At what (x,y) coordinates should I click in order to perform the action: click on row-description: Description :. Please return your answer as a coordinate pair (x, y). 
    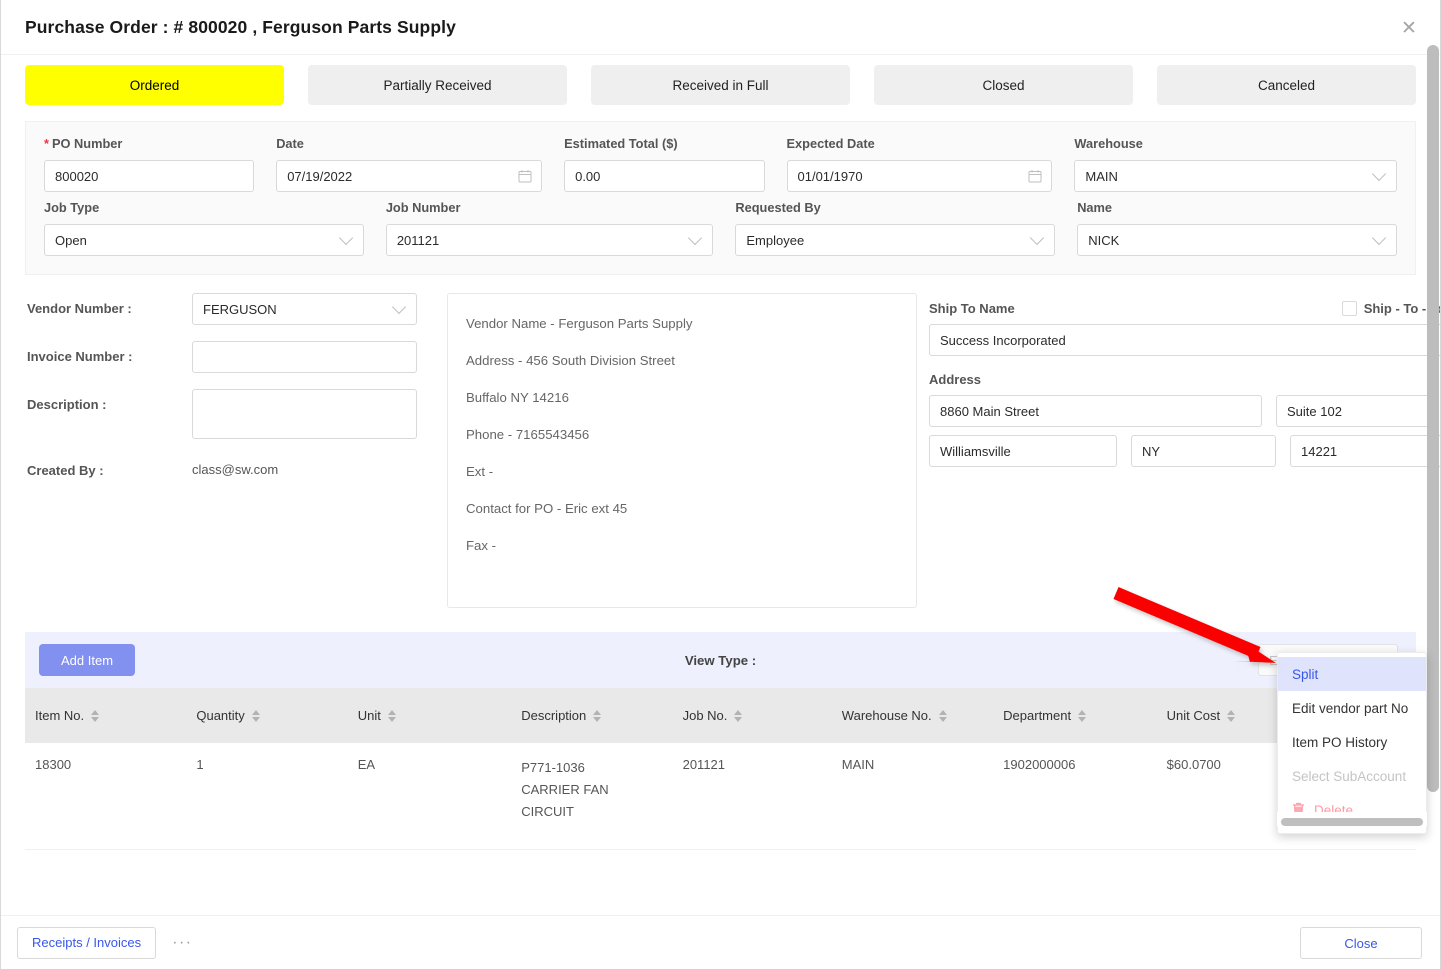
    Looking at the image, I should click on (226, 414).